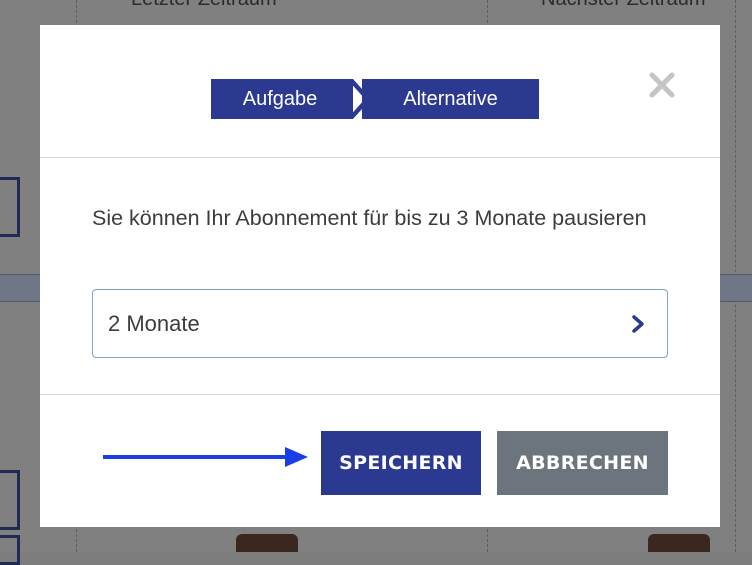 The width and height of the screenshot is (752, 565). Describe the element at coordinates (582, 463) in the screenshot. I see `cancel-button: ABBRECHEN` at that location.